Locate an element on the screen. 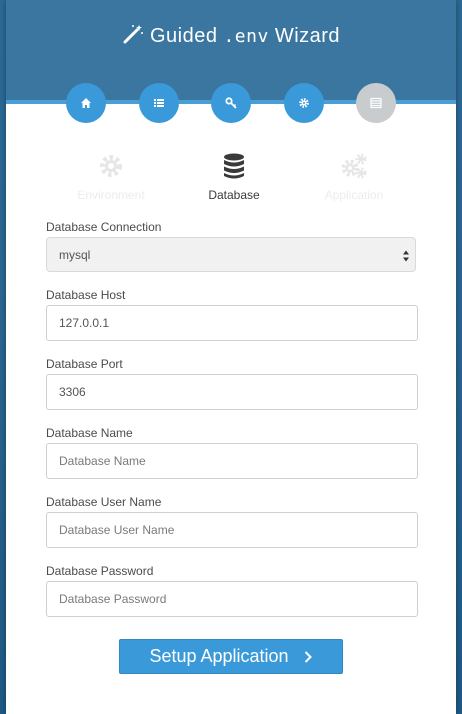 The width and height of the screenshot is (462, 714). database-password-label: Database Password is located at coordinates (100, 571).